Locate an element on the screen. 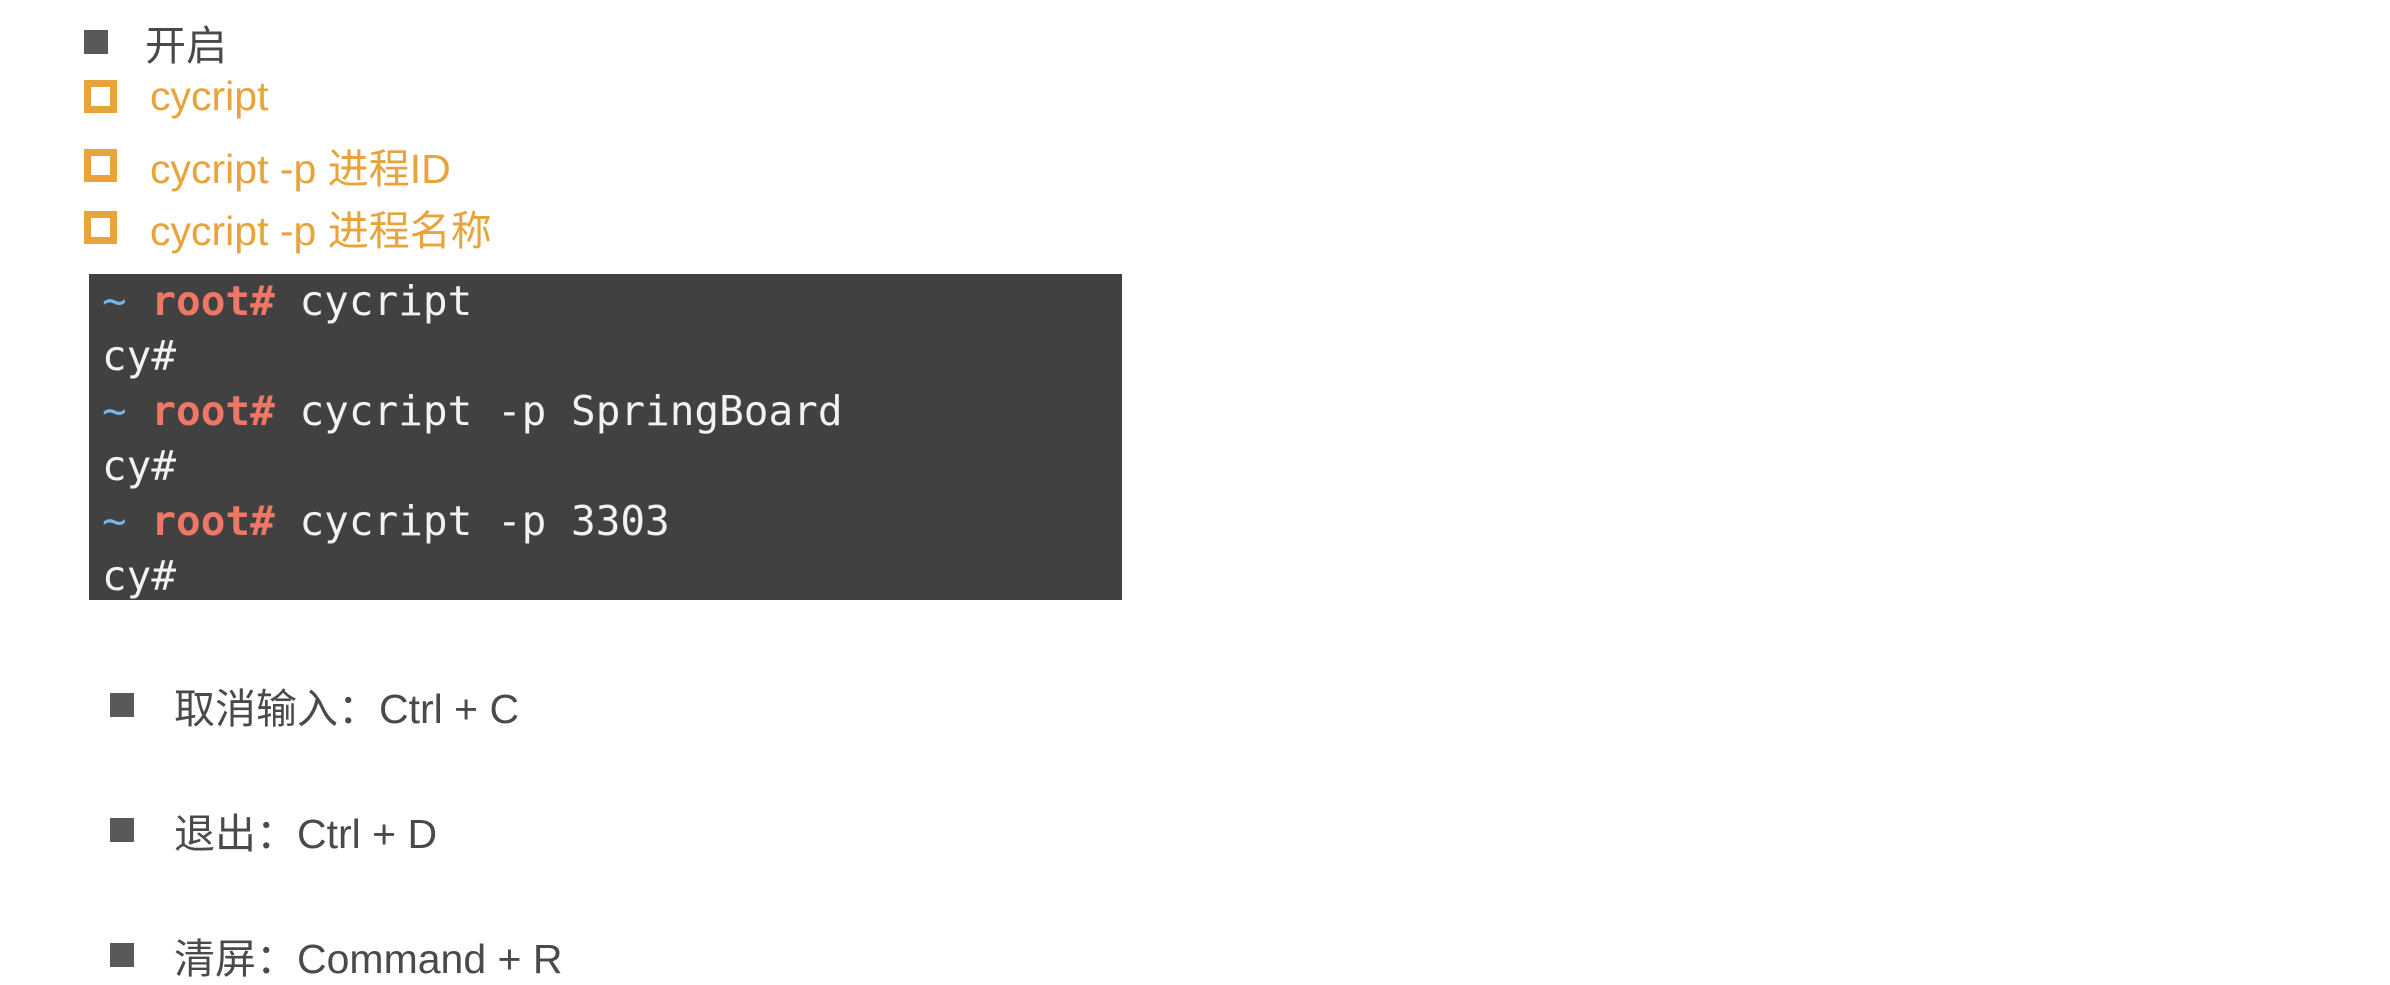 The width and height of the screenshot is (2390, 985). shortcut-label: 取消输入：Ctrl + C is located at coordinates (347, 709).